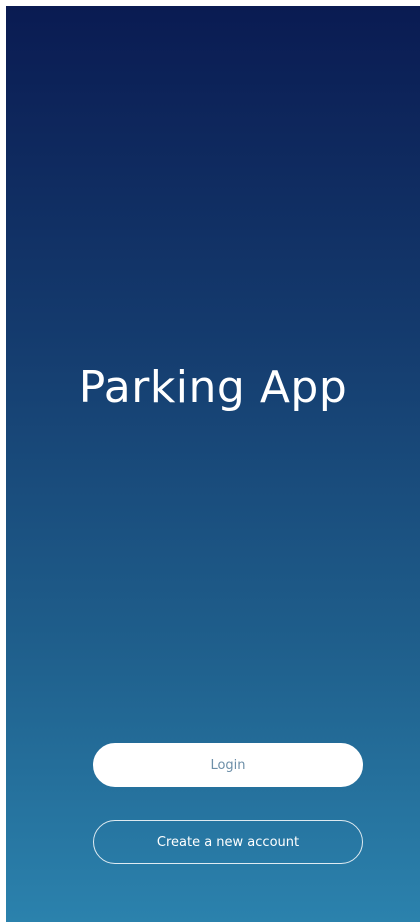  Describe the element at coordinates (213, 387) in the screenshot. I see `app-title: Parking App` at that location.